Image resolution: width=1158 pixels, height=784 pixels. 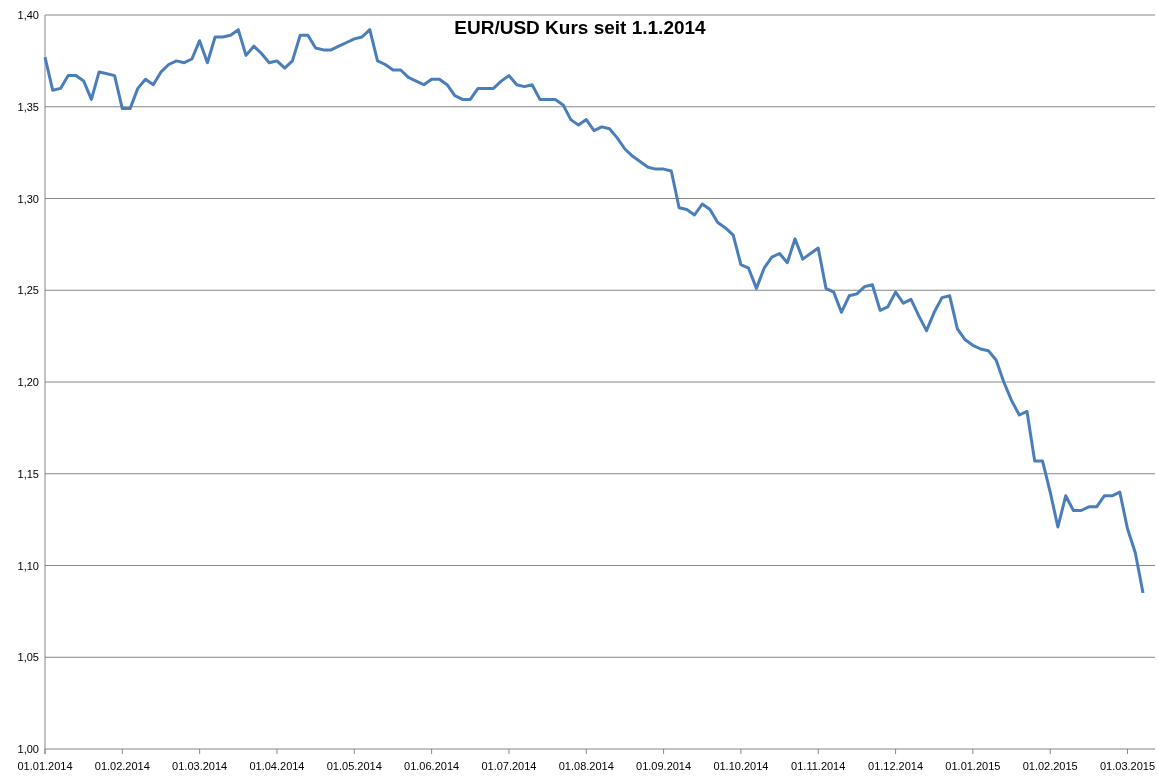 I want to click on x-tick-label: 01.04.2014, so click(x=277, y=766).